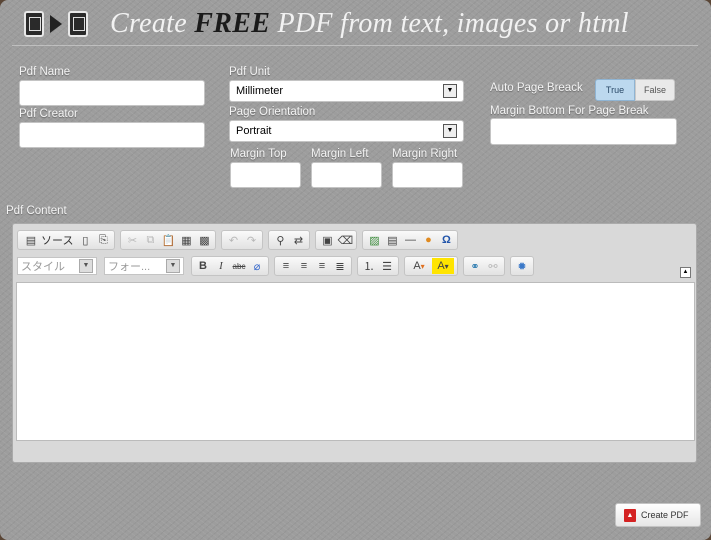 This screenshot has height=540, width=711. What do you see at coordinates (427, 175) in the screenshot?
I see `margin-right-input` at bounding box center [427, 175].